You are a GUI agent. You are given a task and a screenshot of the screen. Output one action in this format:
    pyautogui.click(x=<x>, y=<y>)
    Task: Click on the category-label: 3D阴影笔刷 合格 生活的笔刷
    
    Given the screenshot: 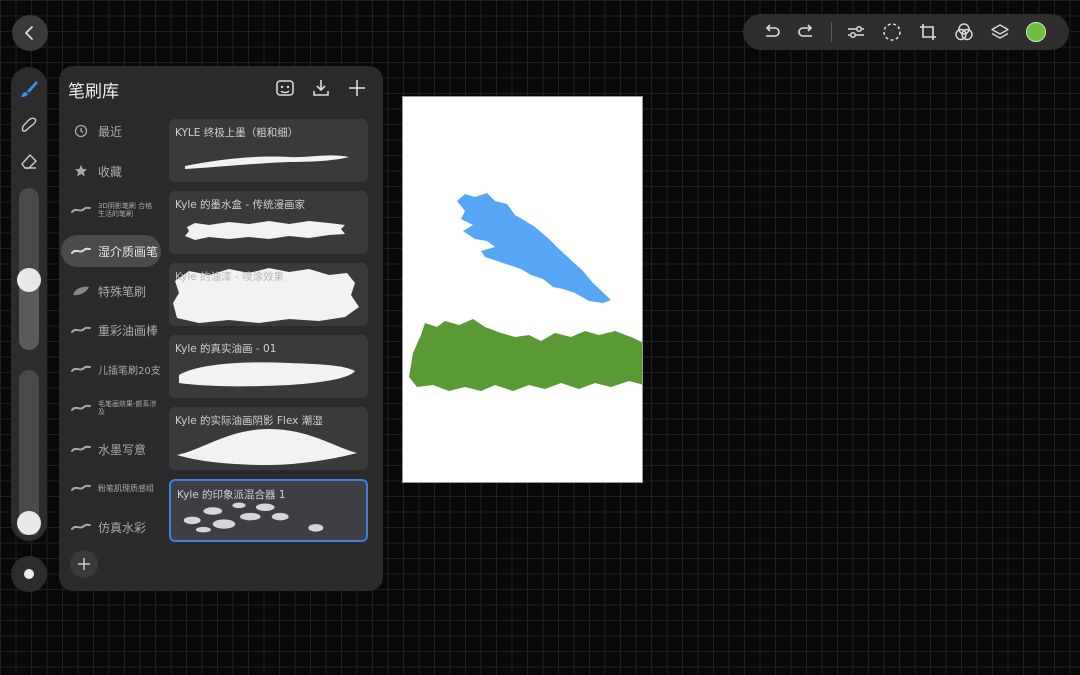 What is the action you would take?
    pyautogui.click(x=125, y=210)
    